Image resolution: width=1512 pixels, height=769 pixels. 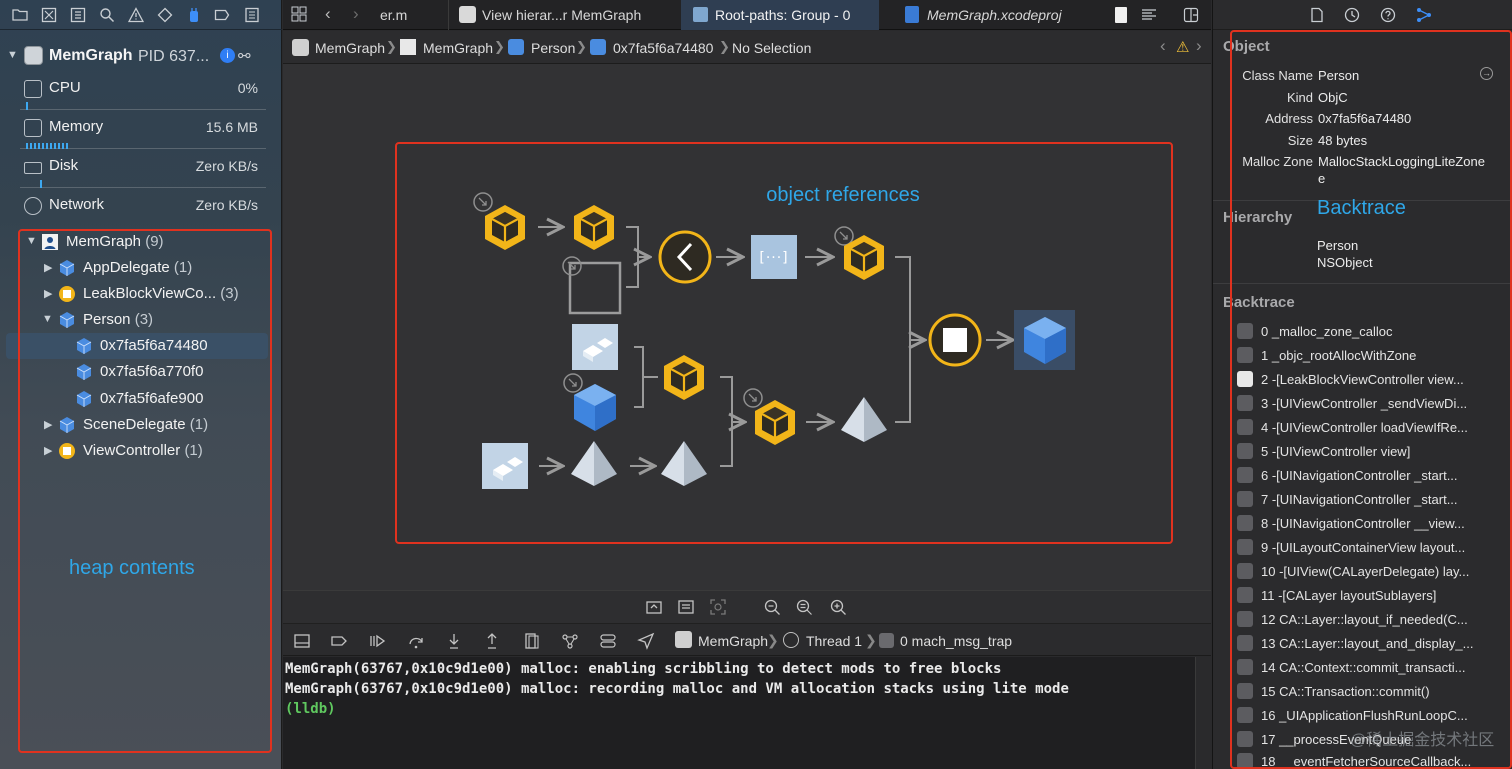 I want to click on zoom-out-icon, so click(x=772, y=607).